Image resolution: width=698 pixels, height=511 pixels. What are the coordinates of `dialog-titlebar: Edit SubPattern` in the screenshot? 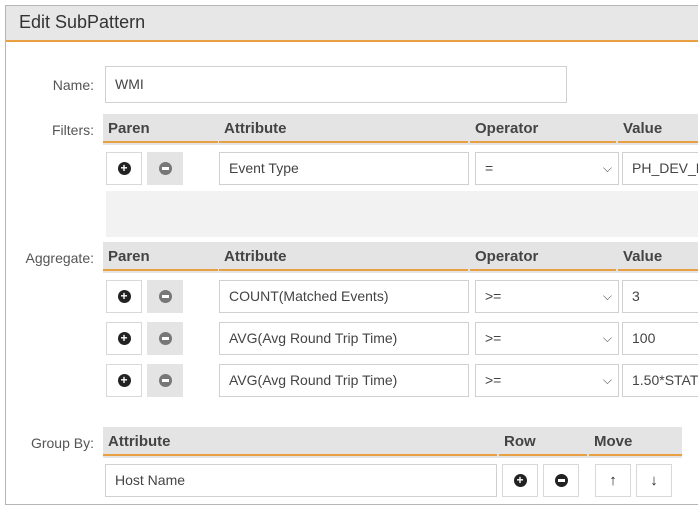 It's located at (352, 24).